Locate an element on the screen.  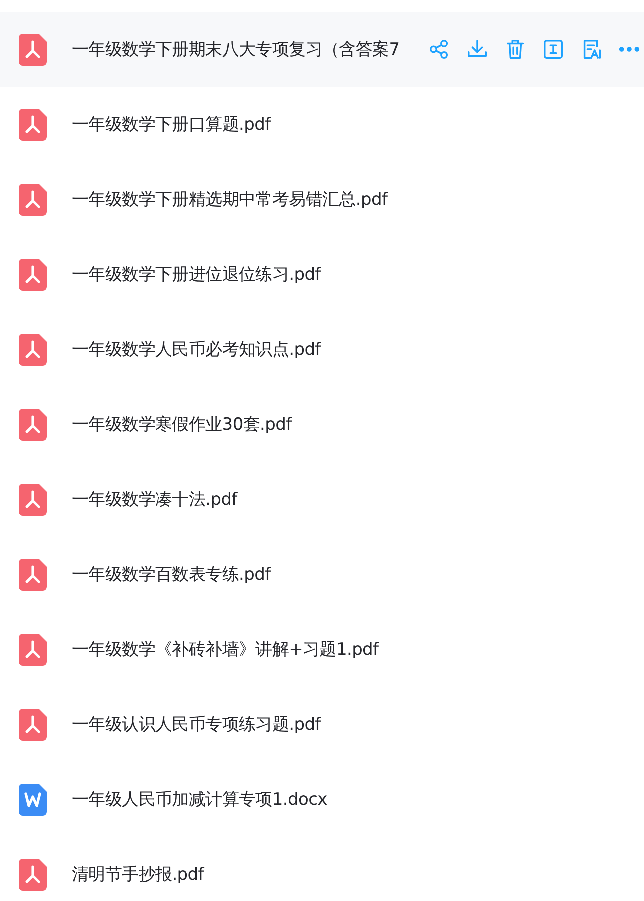
file-name: 一年级数学百数表专练.pdf is located at coordinates (171, 574).